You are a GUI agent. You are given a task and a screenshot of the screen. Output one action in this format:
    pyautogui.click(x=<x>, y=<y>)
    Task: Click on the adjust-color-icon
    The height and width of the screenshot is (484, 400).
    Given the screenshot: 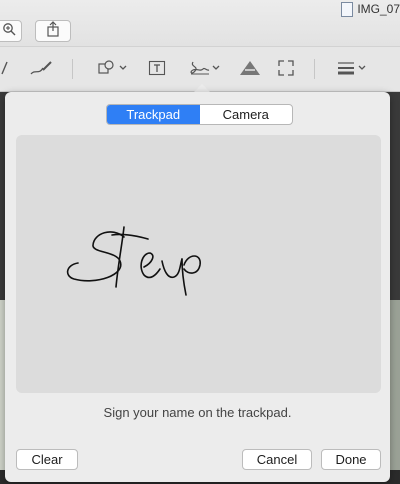 What is the action you would take?
    pyautogui.click(x=250, y=70)
    